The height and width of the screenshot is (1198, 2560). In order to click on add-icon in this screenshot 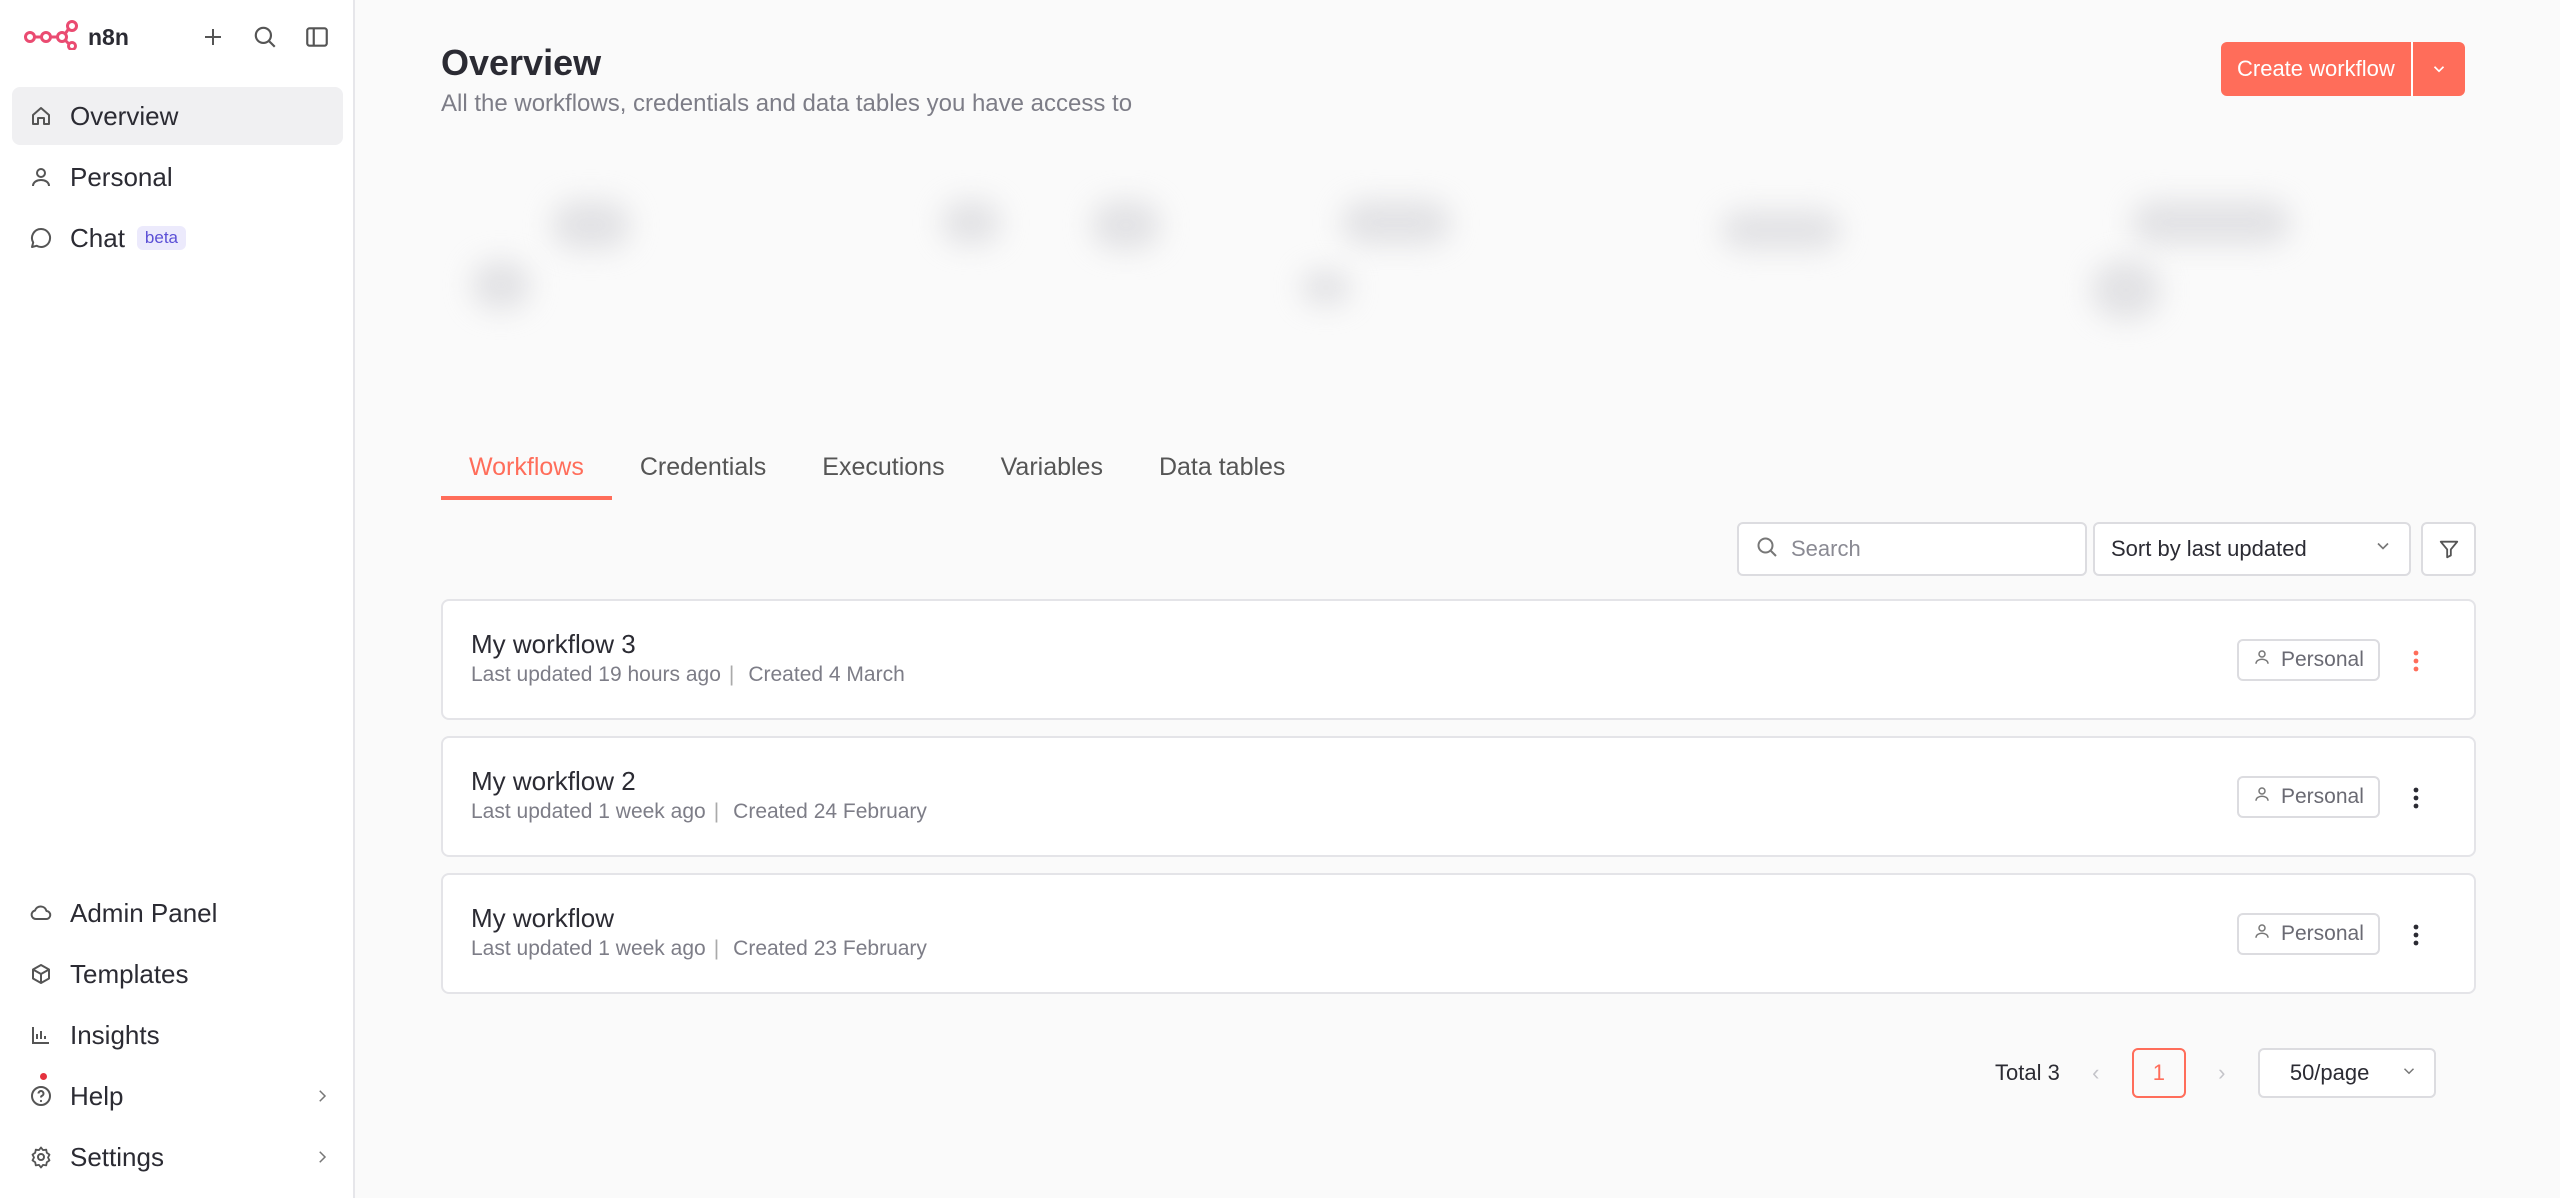, I will do `click(213, 37)`.